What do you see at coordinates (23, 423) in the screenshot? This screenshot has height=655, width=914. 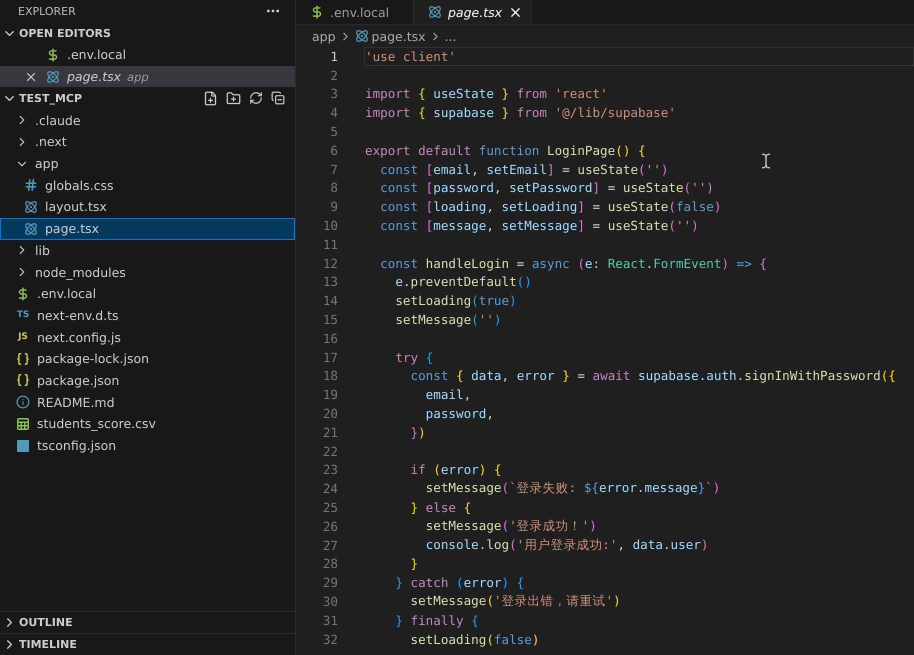 I see `spreadsheet-icon` at bounding box center [23, 423].